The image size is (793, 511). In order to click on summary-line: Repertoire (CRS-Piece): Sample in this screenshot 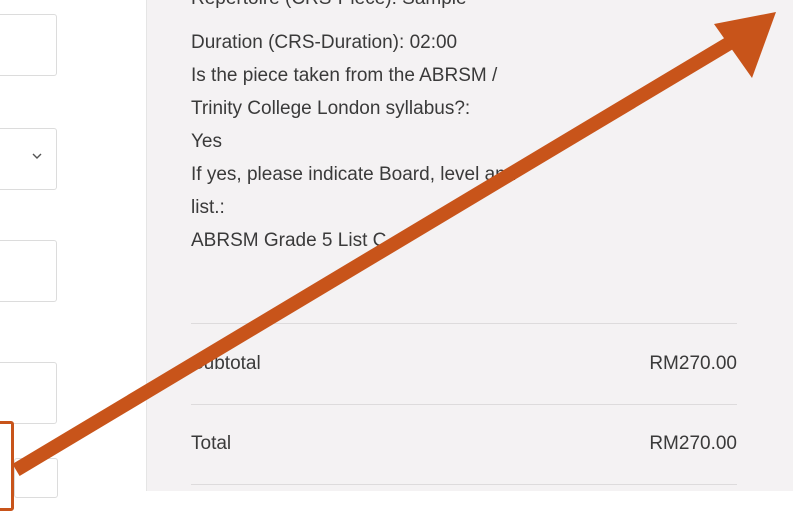, I will do `click(329, 5)`.